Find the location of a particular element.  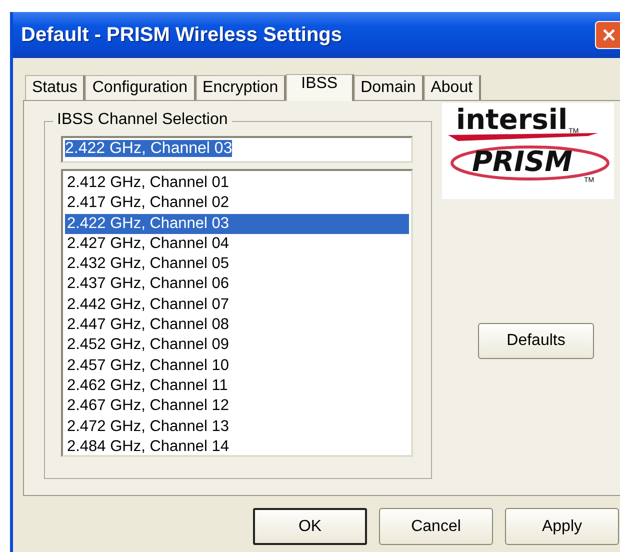

channel-item: 2.452 GHz, Channel 09 is located at coordinates (237, 345).